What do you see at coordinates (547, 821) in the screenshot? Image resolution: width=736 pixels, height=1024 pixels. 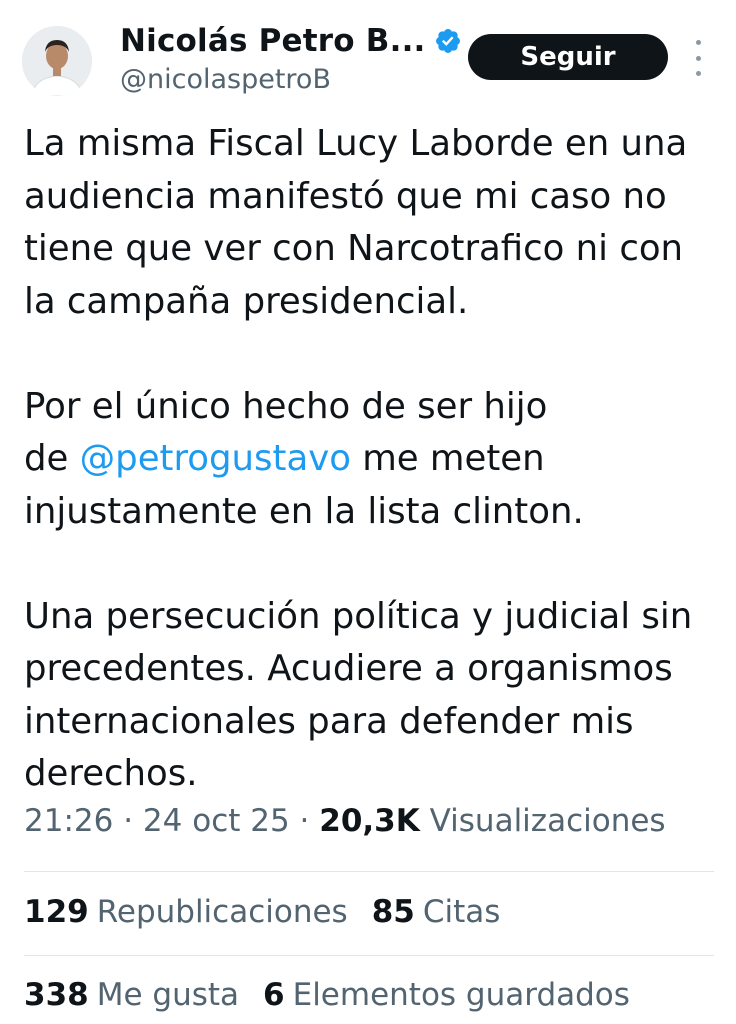 I see `views-label: Visualizaciones` at bounding box center [547, 821].